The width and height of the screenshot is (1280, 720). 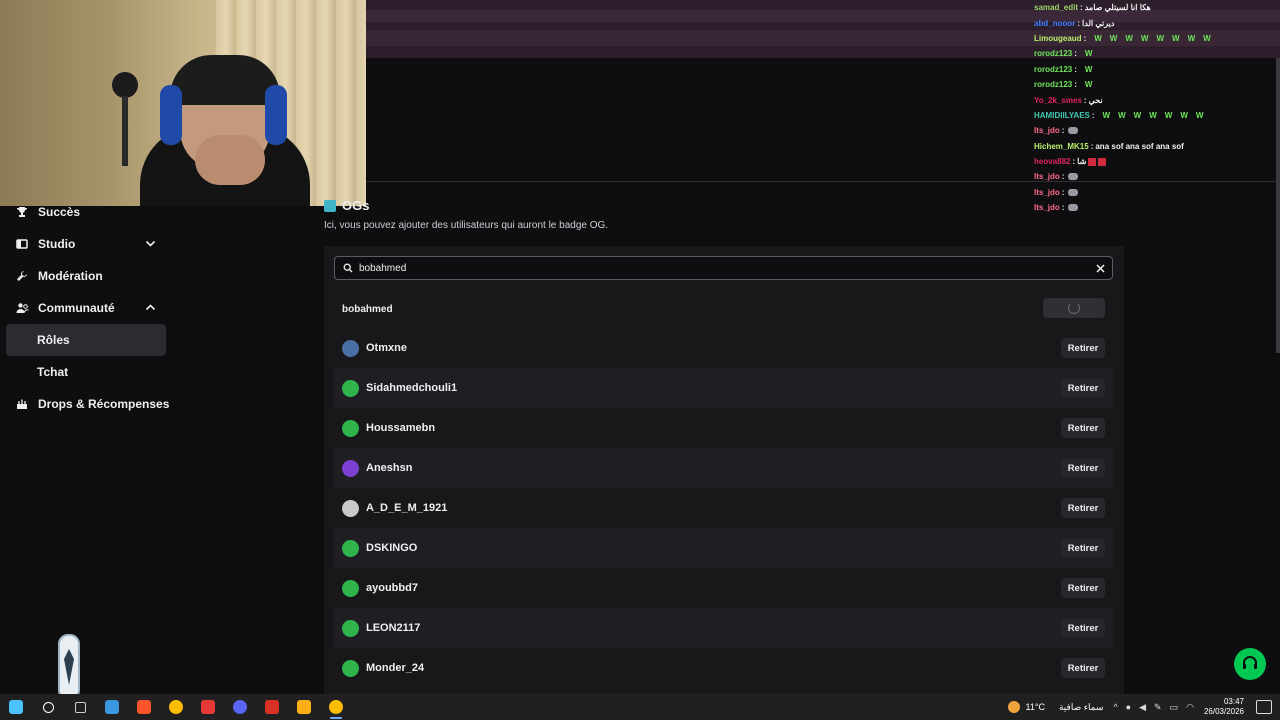 I want to click on taskbar-acrobat-button, so click(x=272, y=707).